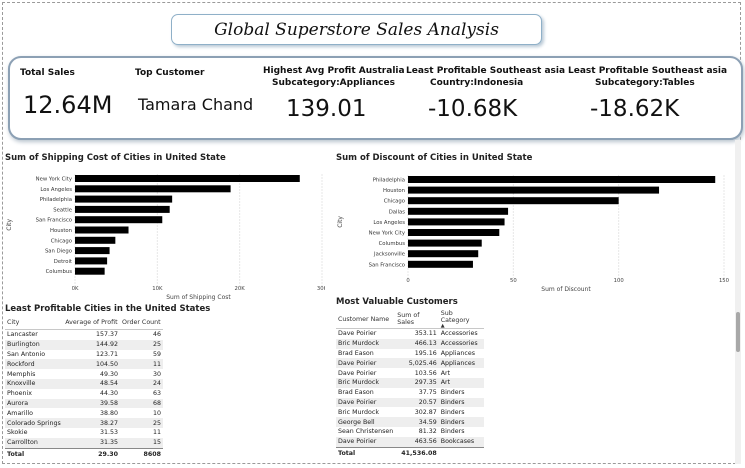  Describe the element at coordinates (156, 374) in the screenshot. I see `table-cell: 30` at that location.